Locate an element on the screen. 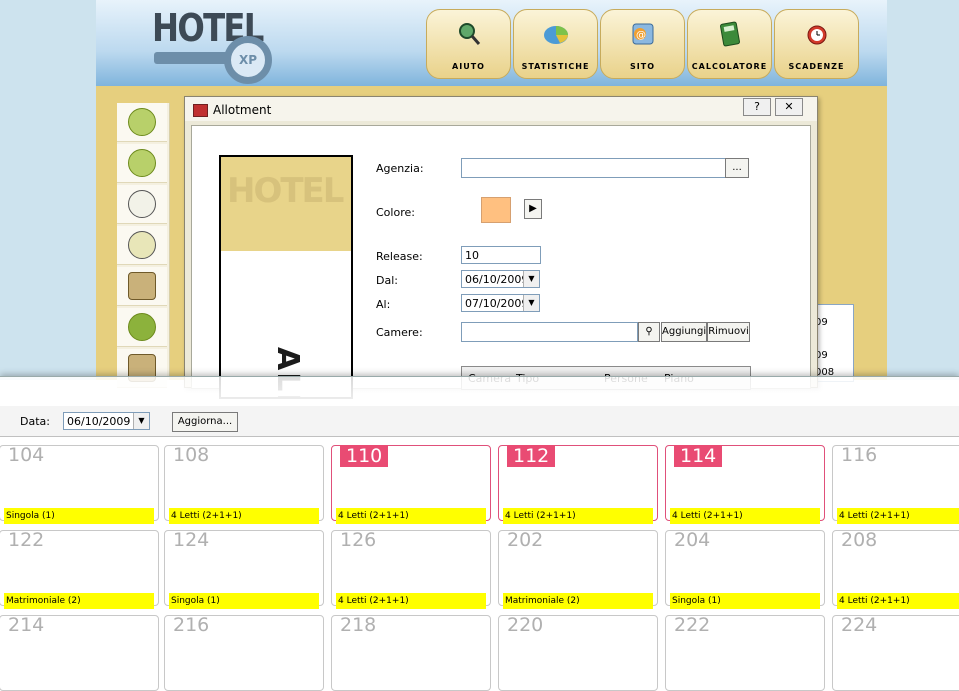 The width and height of the screenshot is (959, 691). room-number: 214 is located at coordinates (26, 625).